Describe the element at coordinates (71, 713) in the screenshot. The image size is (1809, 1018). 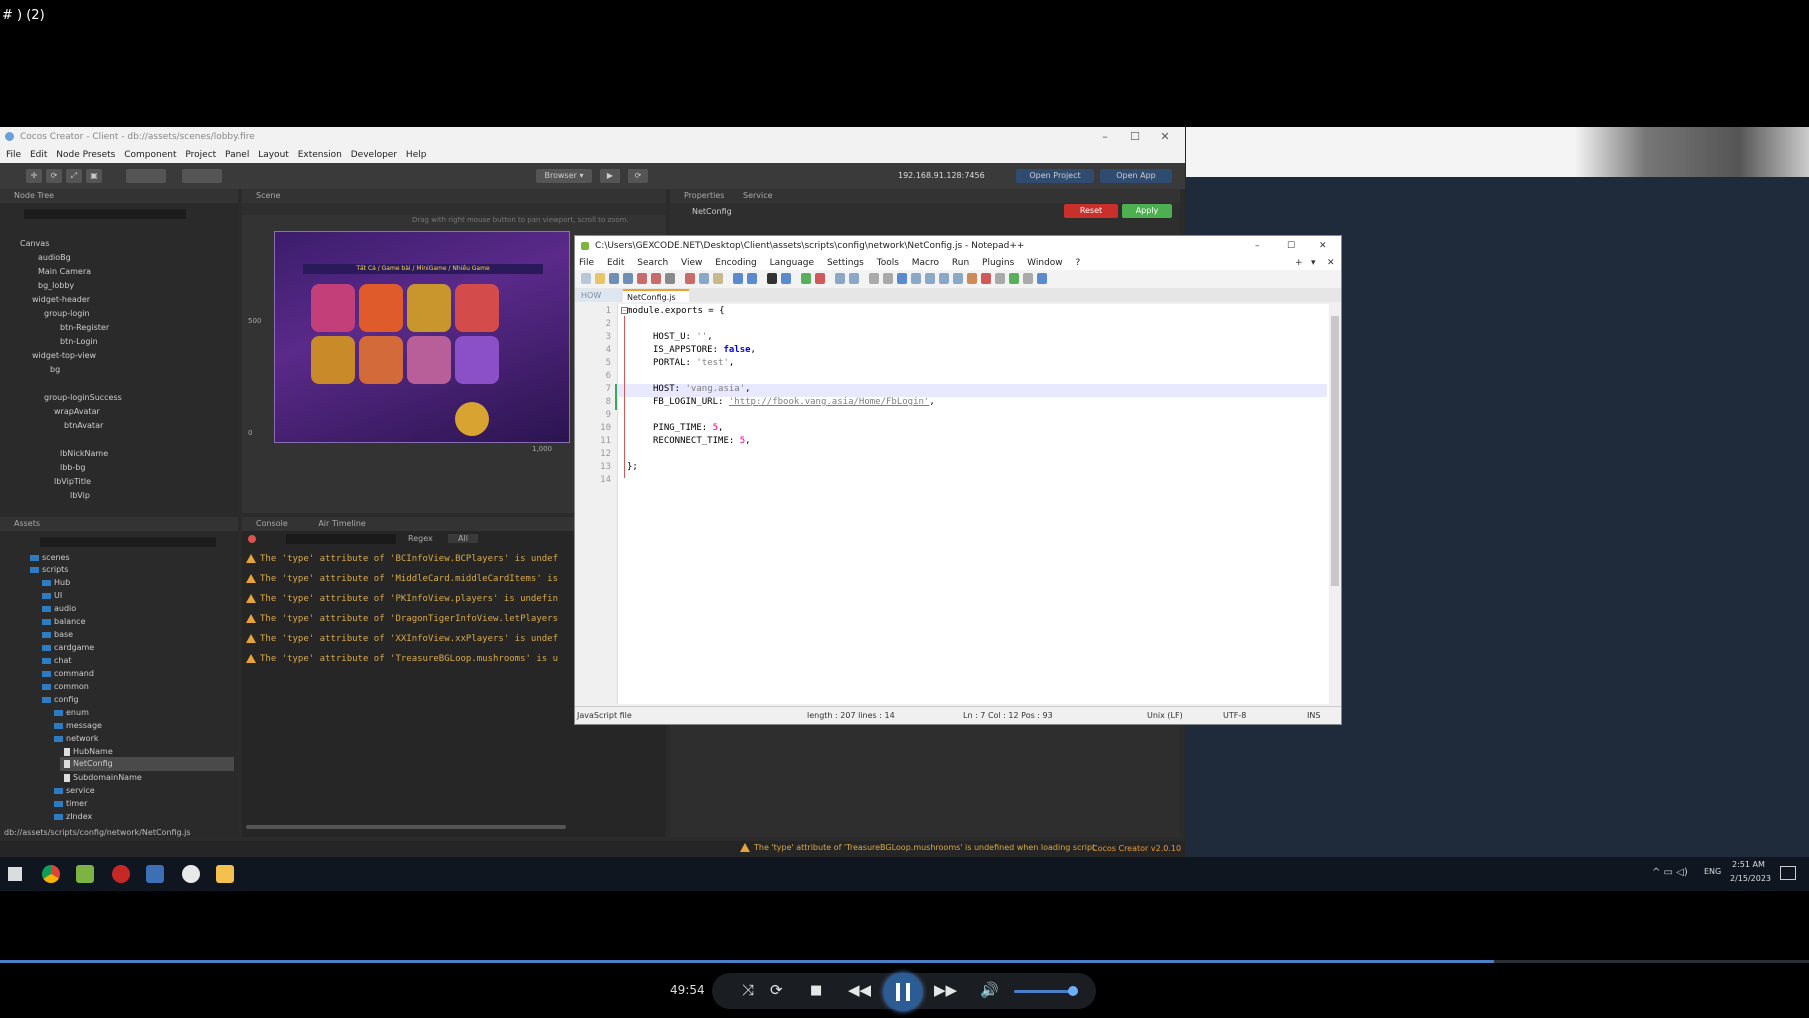
I see `asset-folder: enum` at that location.